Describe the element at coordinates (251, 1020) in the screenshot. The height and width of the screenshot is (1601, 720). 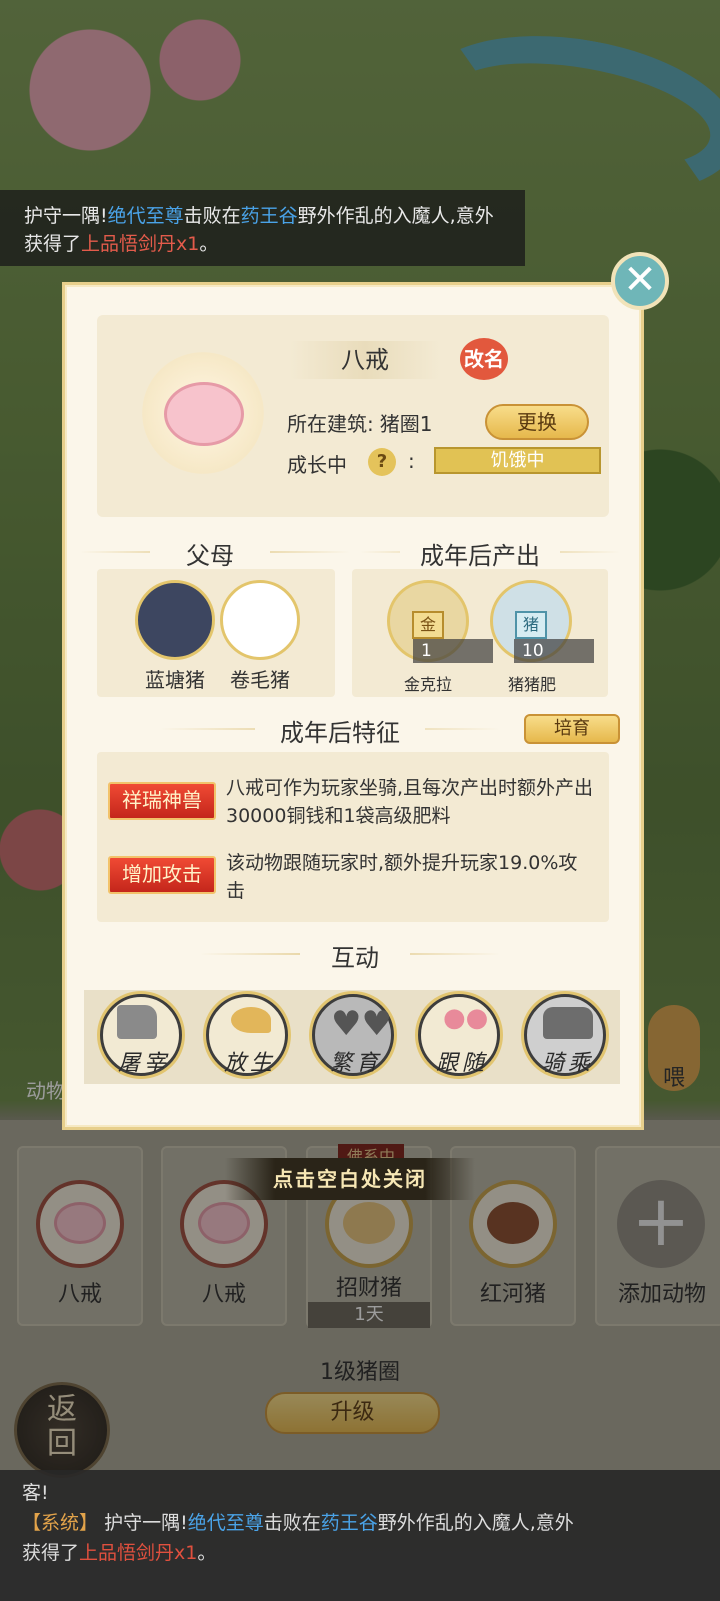
I see `bird-icon` at that location.